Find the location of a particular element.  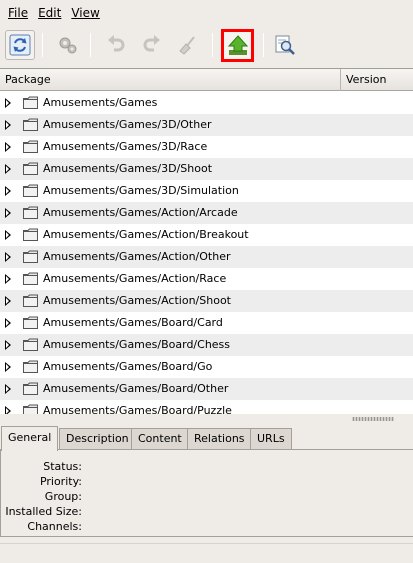

preferences-button is located at coordinates (68, 45).